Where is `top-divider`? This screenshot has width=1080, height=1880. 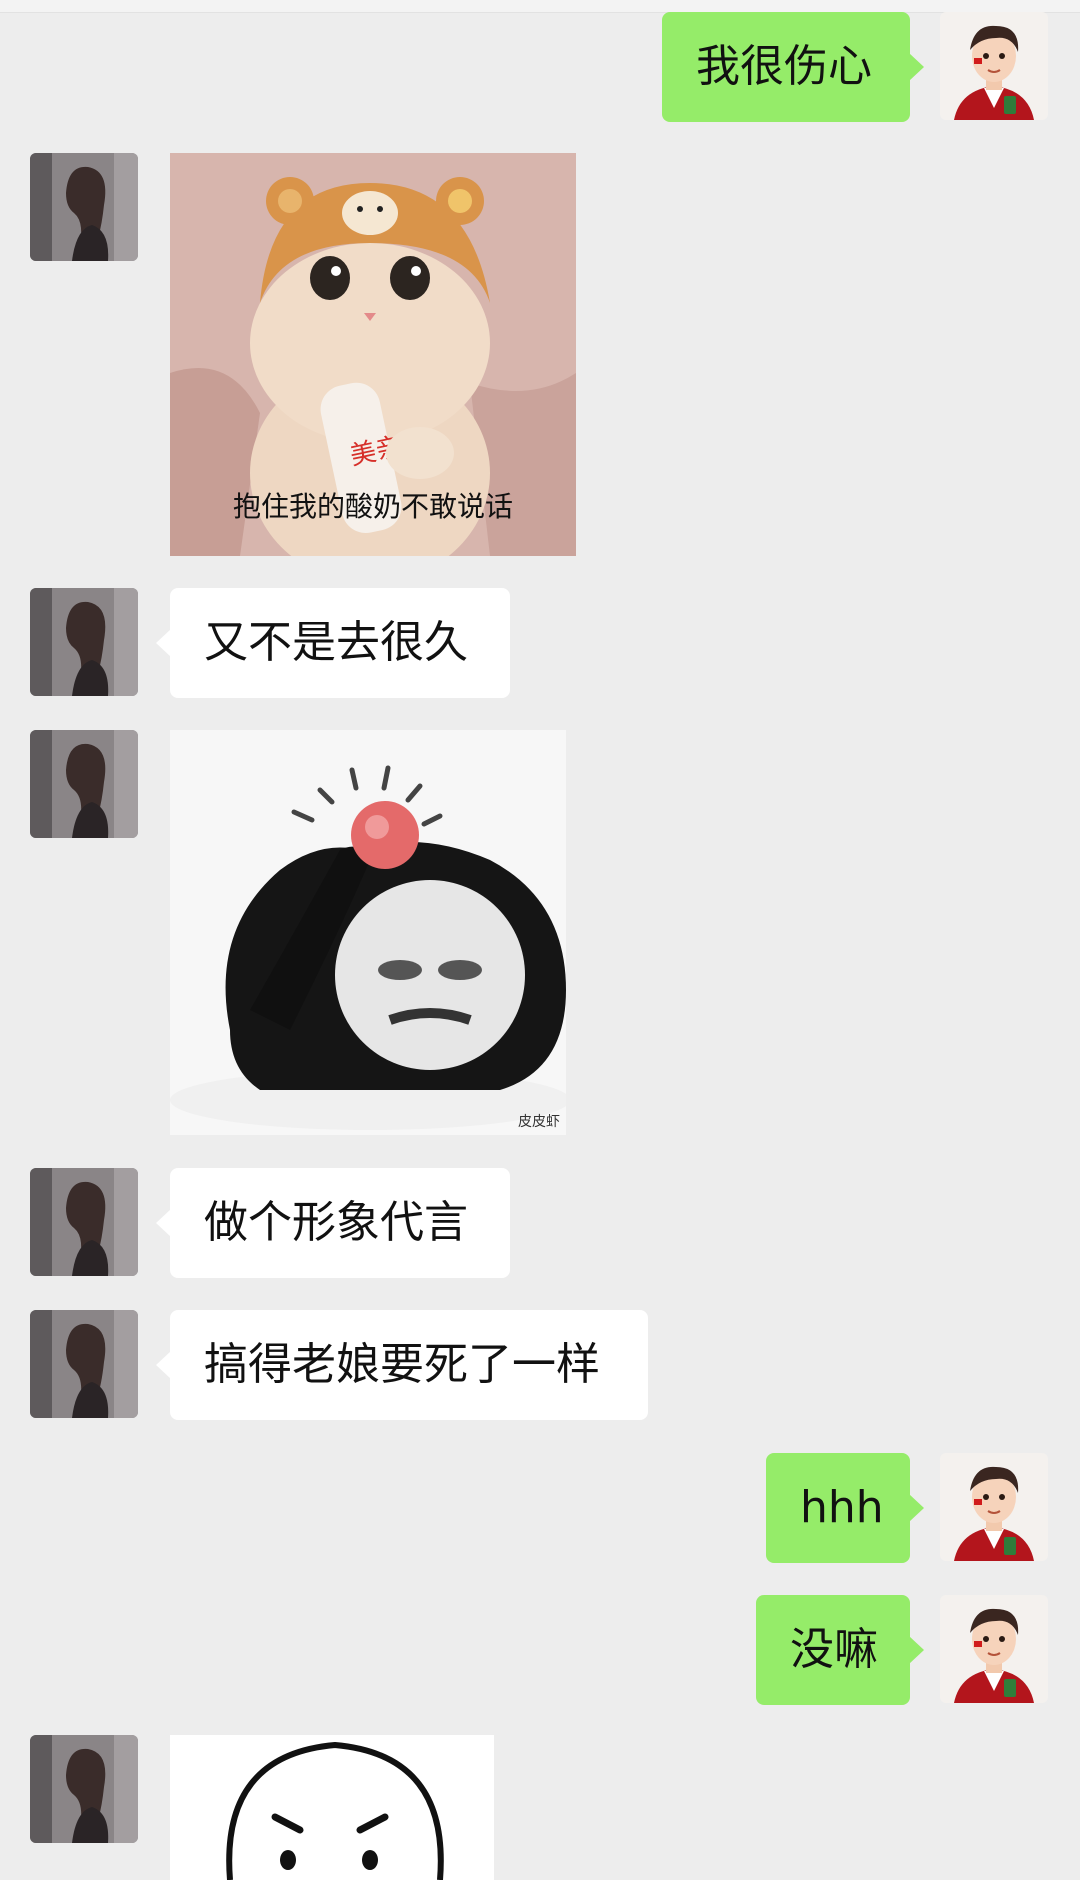 top-divider is located at coordinates (540, 6).